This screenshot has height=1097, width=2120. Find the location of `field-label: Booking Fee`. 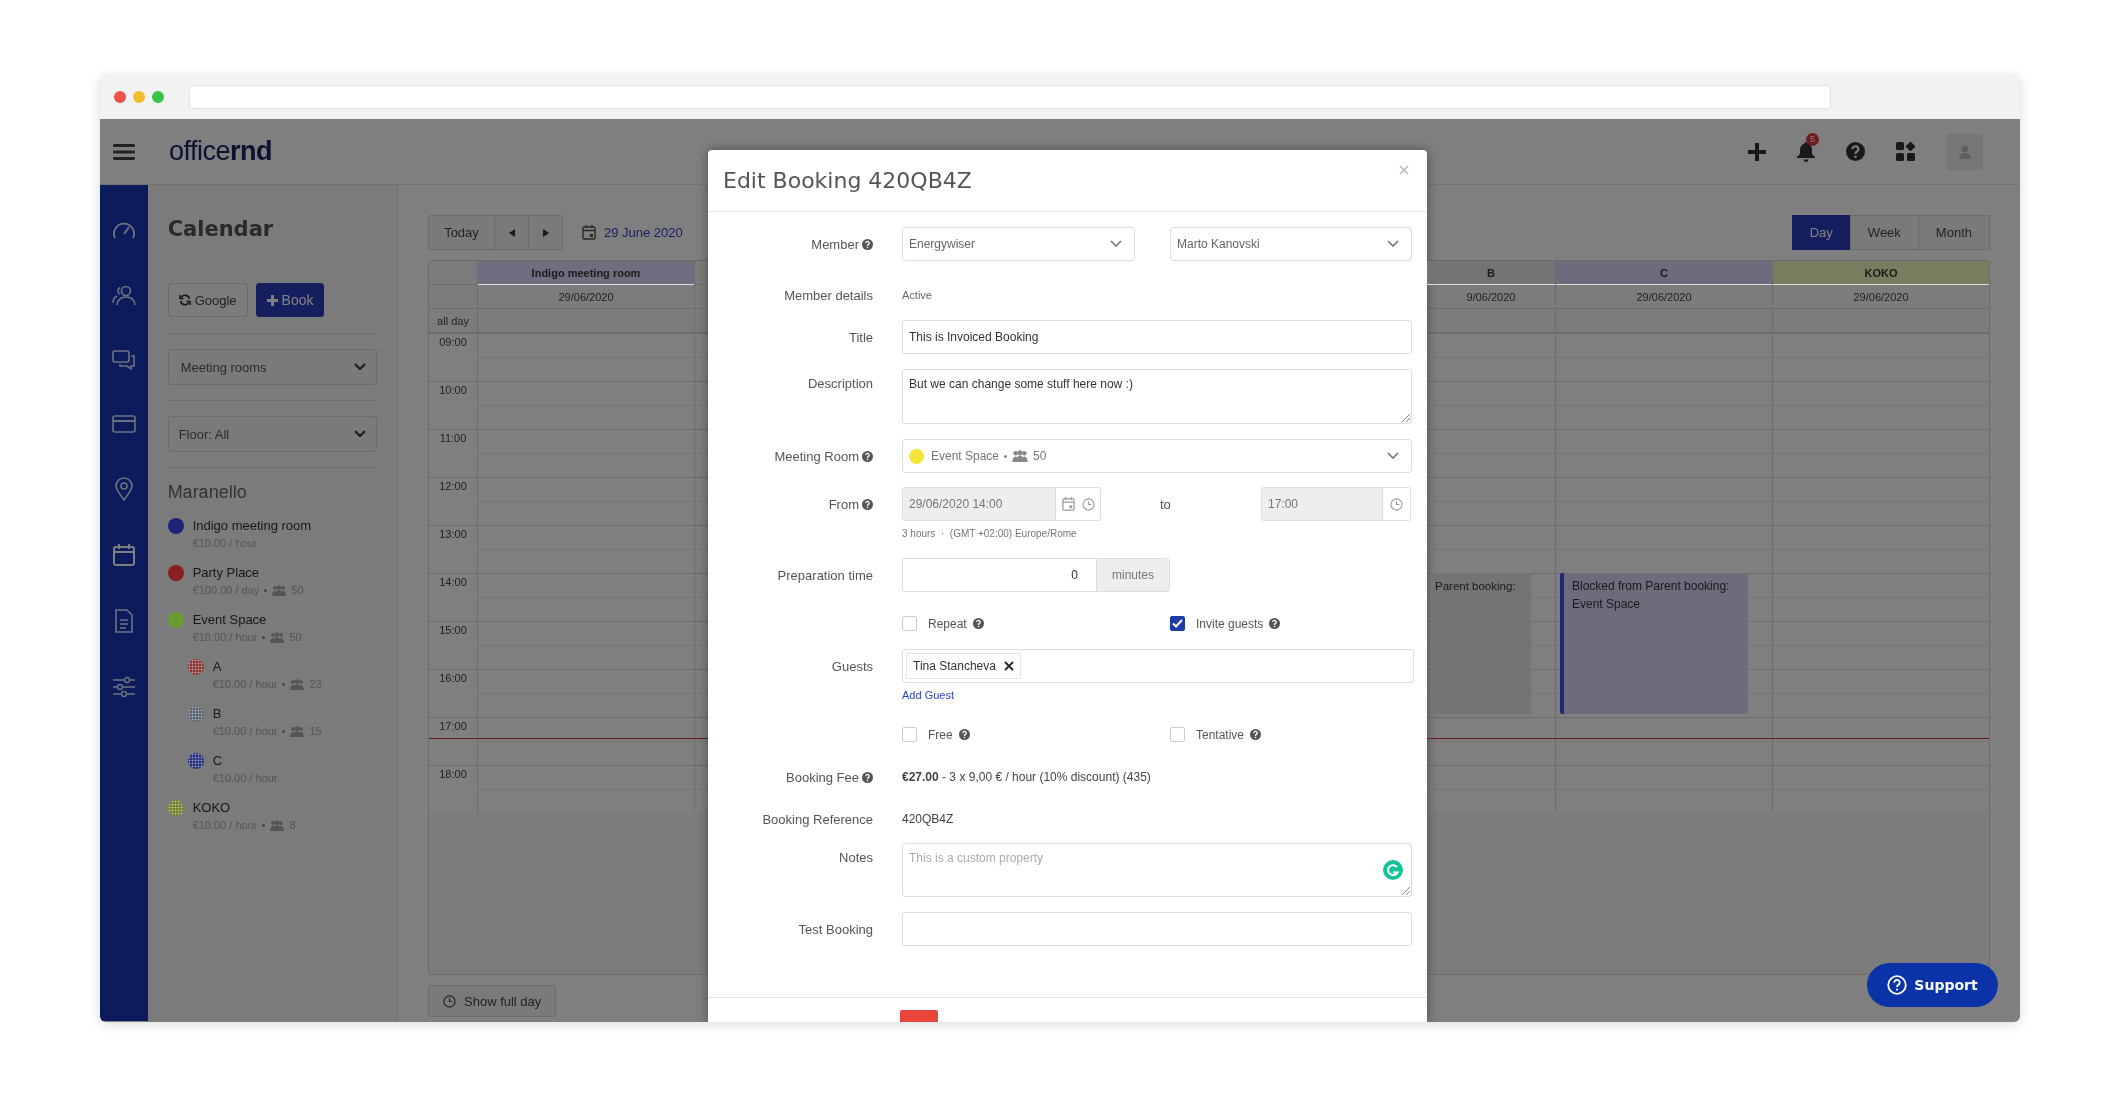

field-label: Booking Fee is located at coordinates (822, 777).